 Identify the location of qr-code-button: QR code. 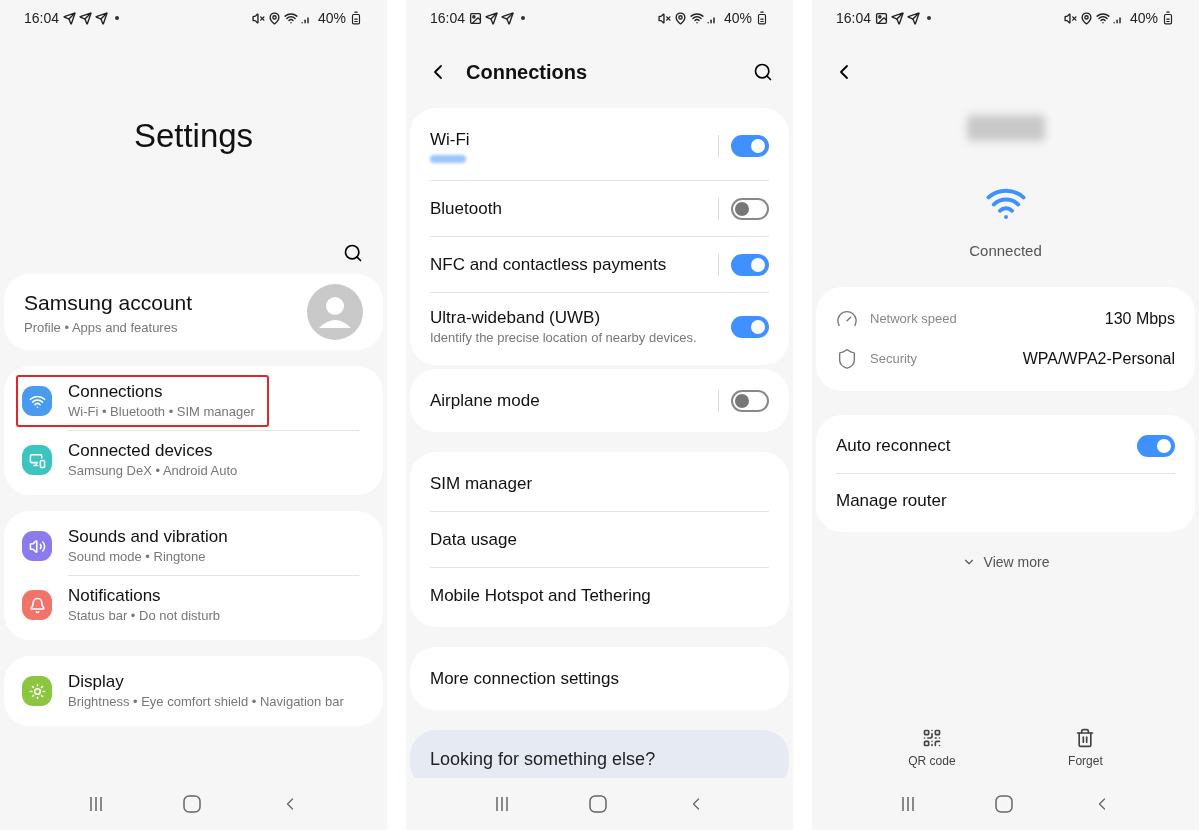
(932, 749).